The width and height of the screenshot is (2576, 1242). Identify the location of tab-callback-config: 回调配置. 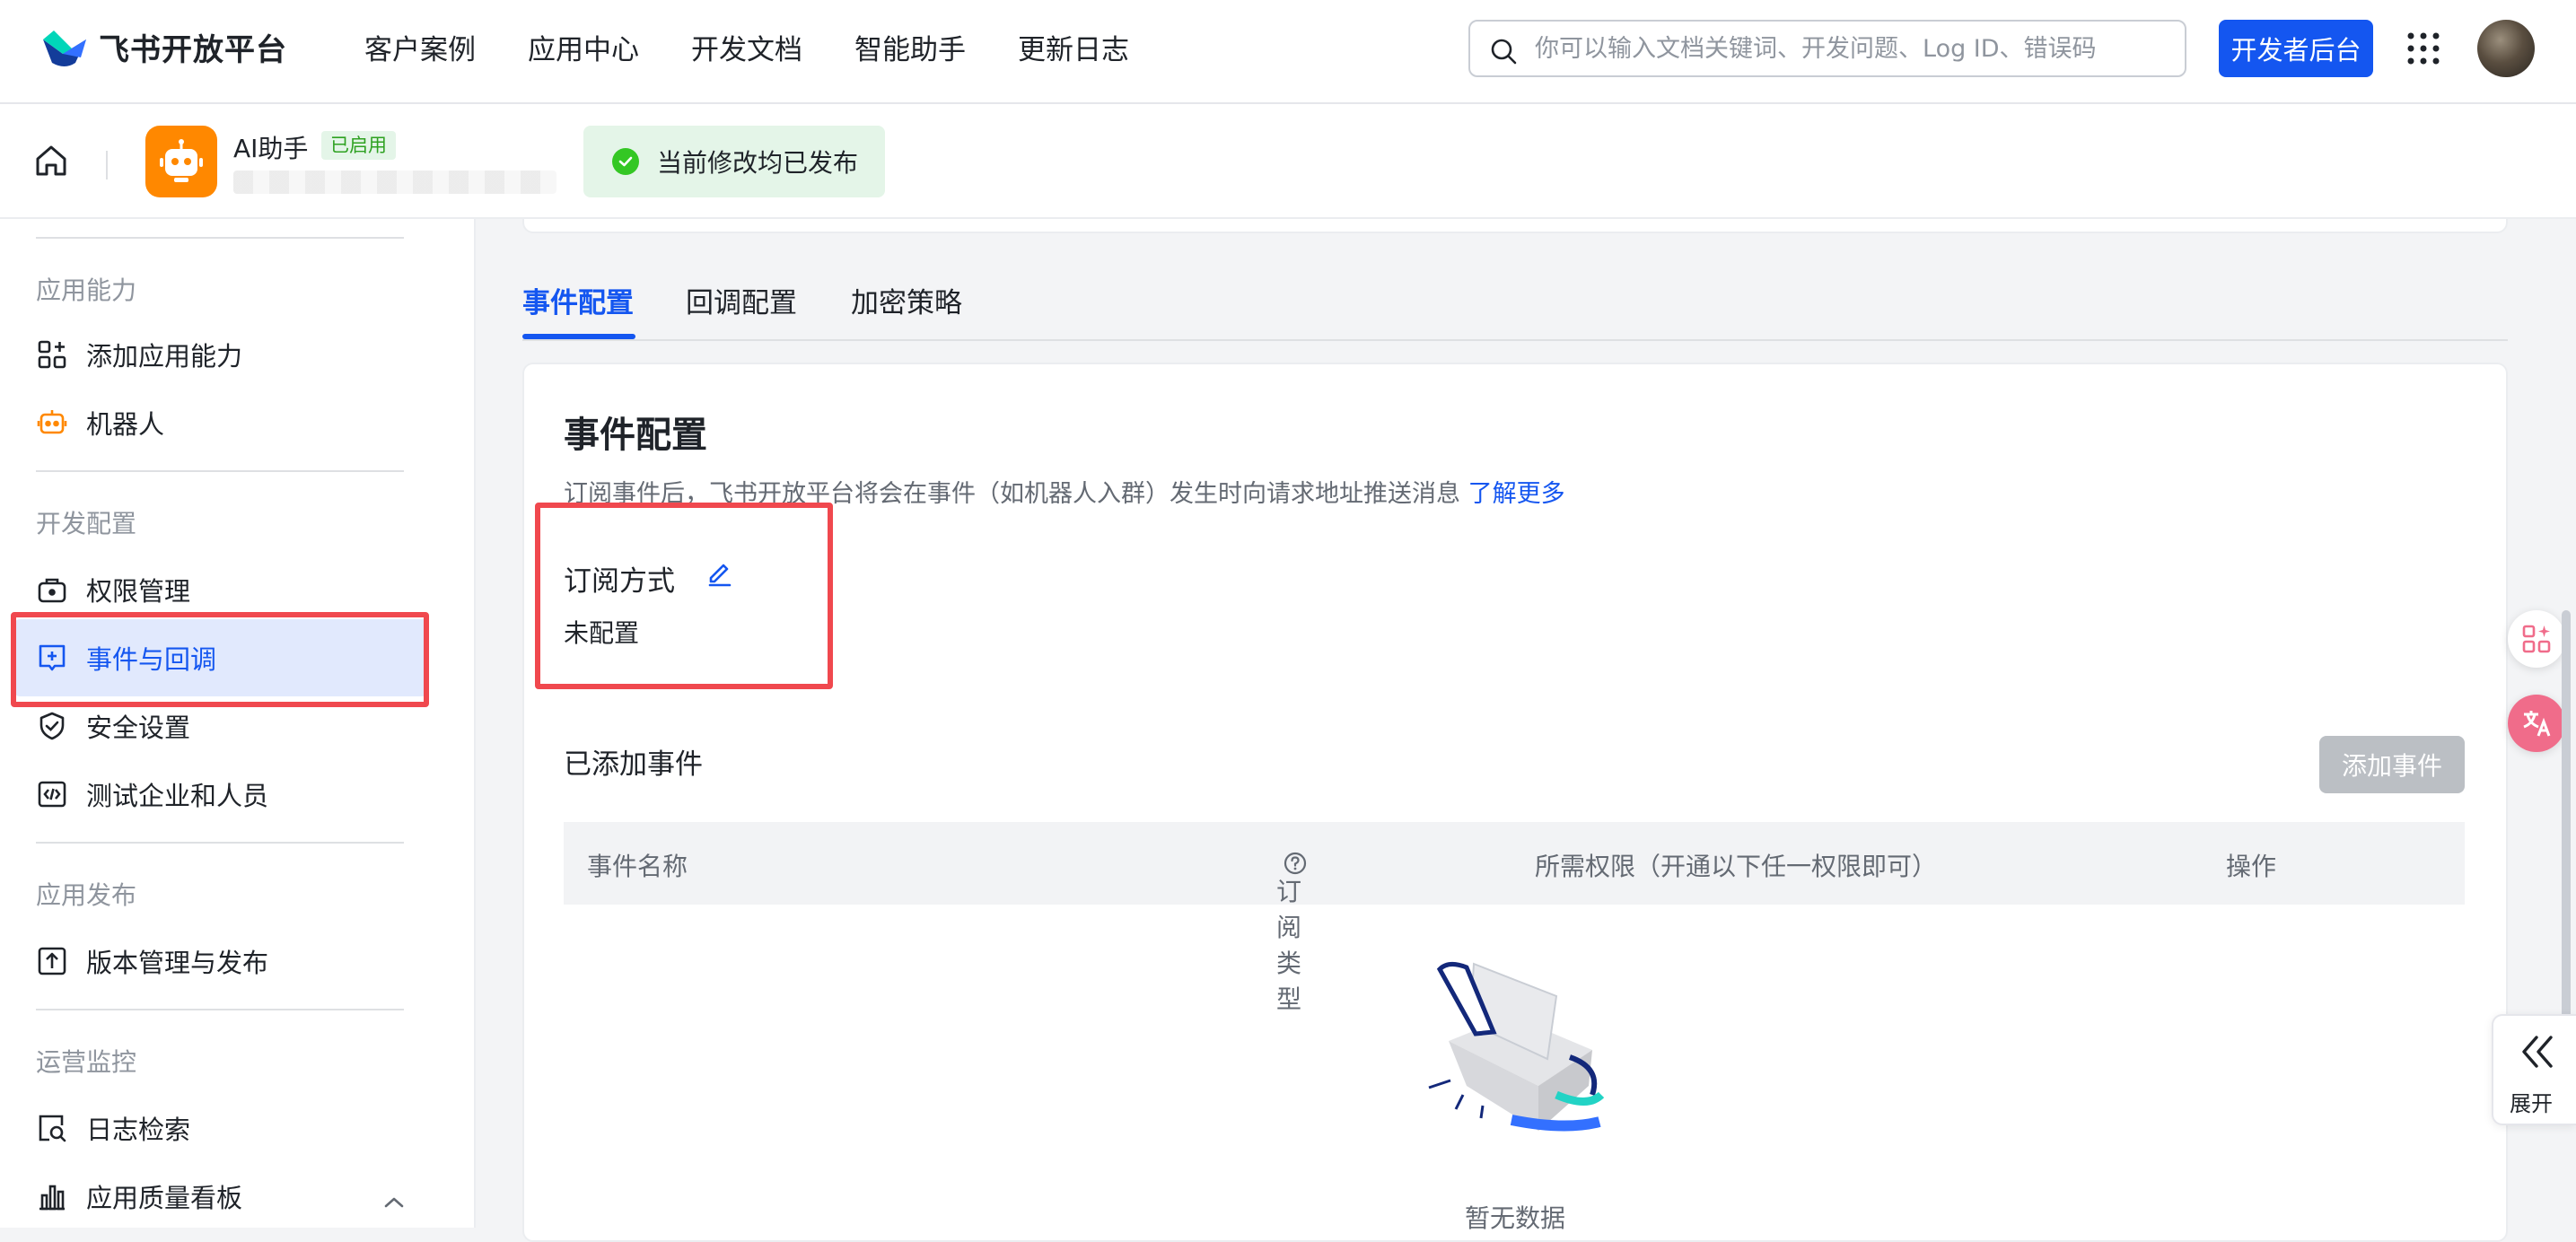
(741, 300).